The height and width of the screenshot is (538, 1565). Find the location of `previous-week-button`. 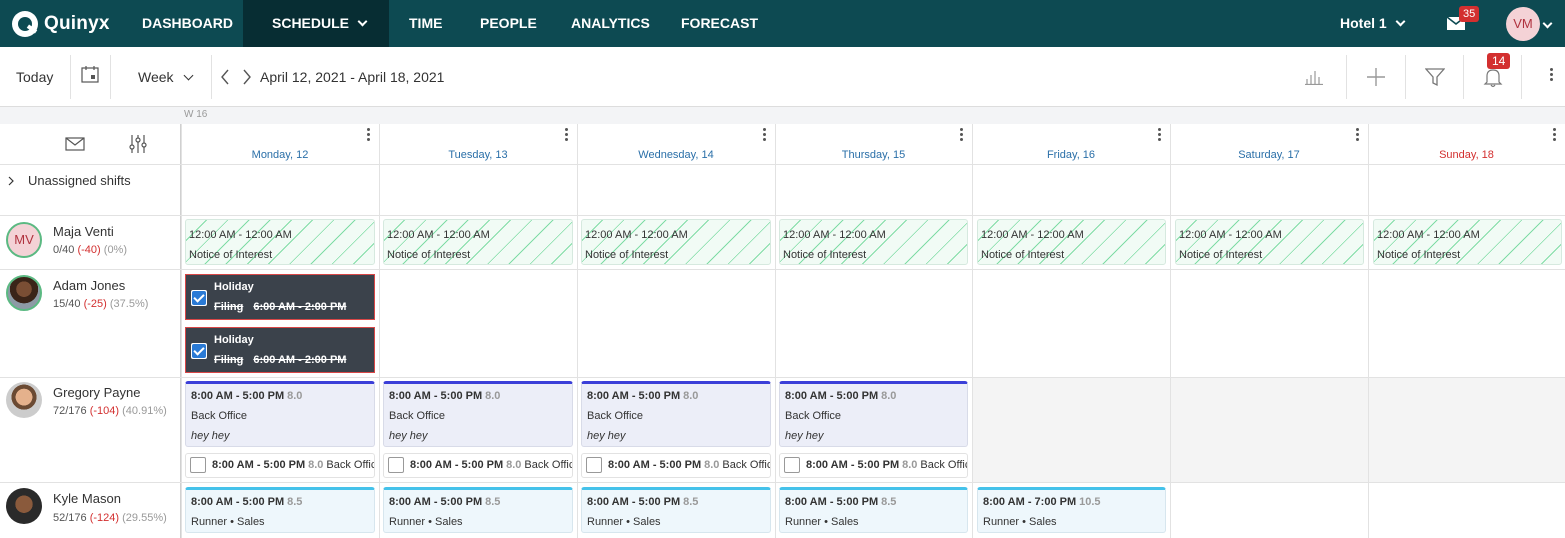

previous-week-button is located at coordinates (225, 79).